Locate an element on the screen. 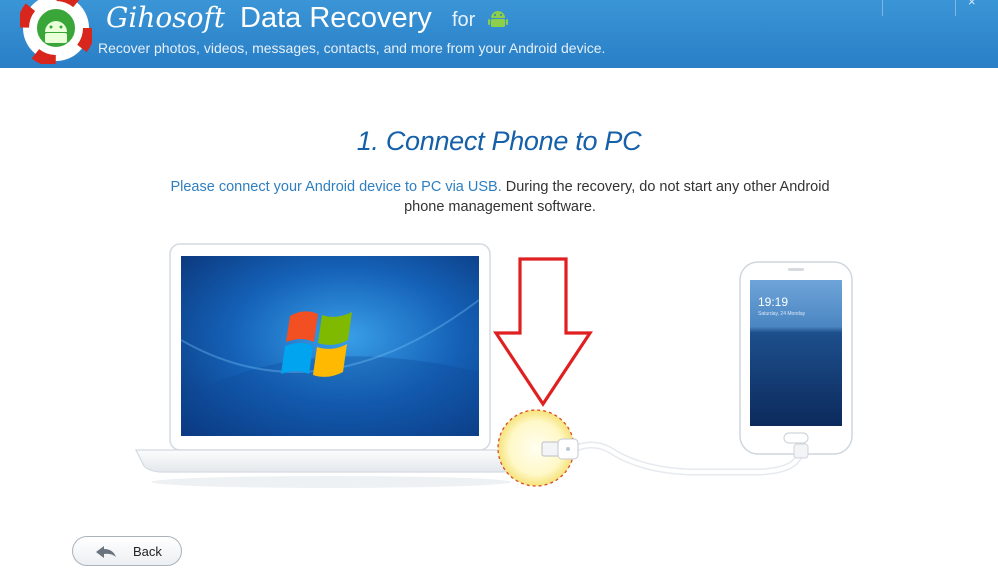 The height and width of the screenshot is (580, 998). down-arrow-icon is located at coordinates (543, 332).